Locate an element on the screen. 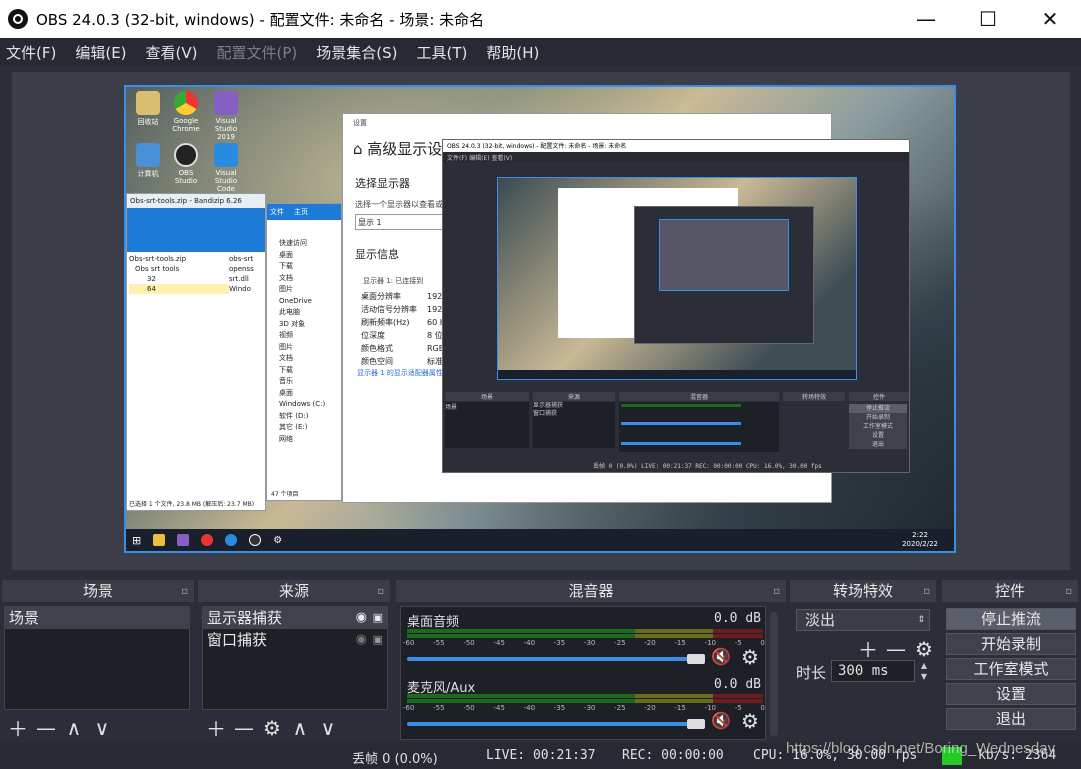 This screenshot has height=769, width=1081. transition-select: 淡出 ⇕ is located at coordinates (863, 620).